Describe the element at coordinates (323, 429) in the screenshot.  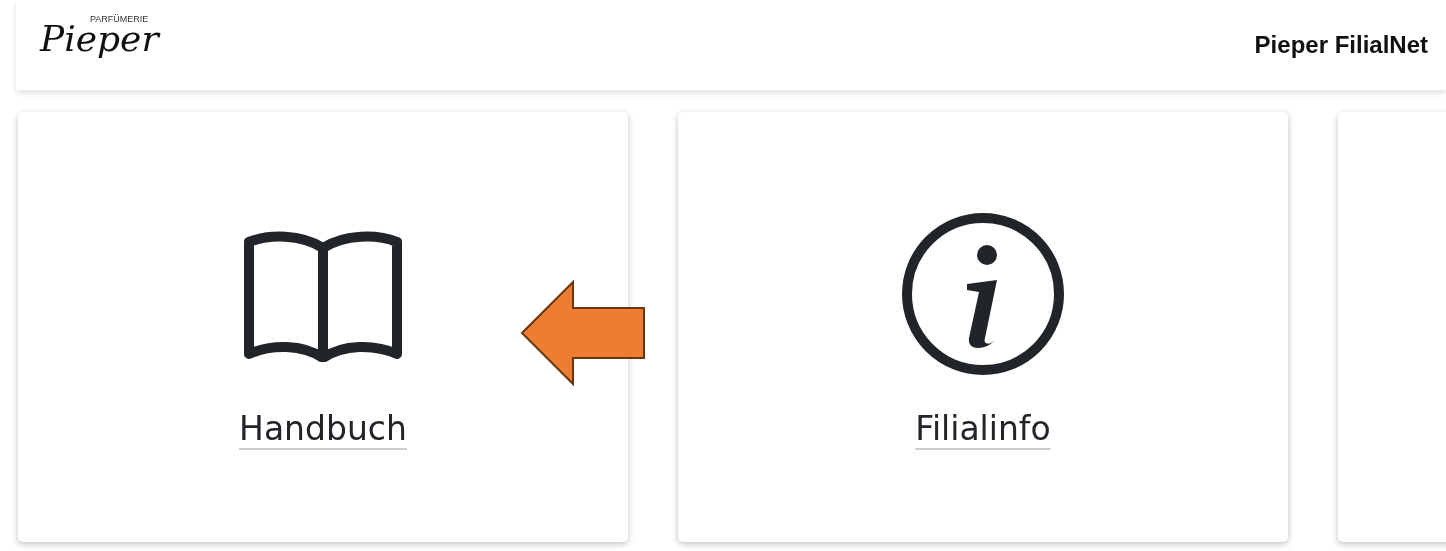
I see `card-link: Handbuch` at that location.